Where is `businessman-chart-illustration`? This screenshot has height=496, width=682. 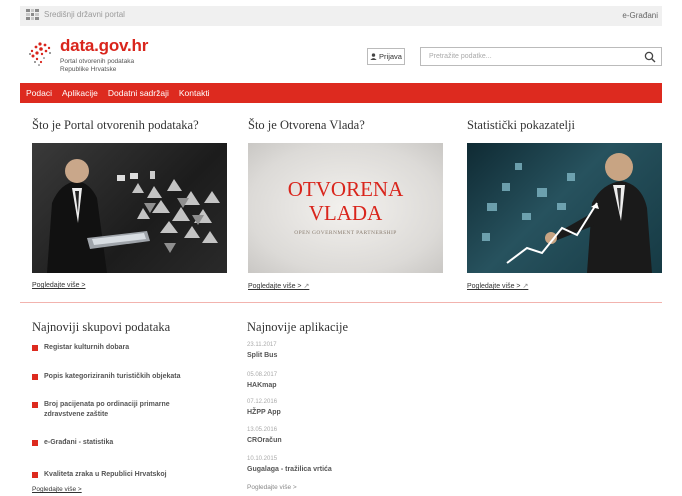
businessman-chart-illustration is located at coordinates (567, 213).